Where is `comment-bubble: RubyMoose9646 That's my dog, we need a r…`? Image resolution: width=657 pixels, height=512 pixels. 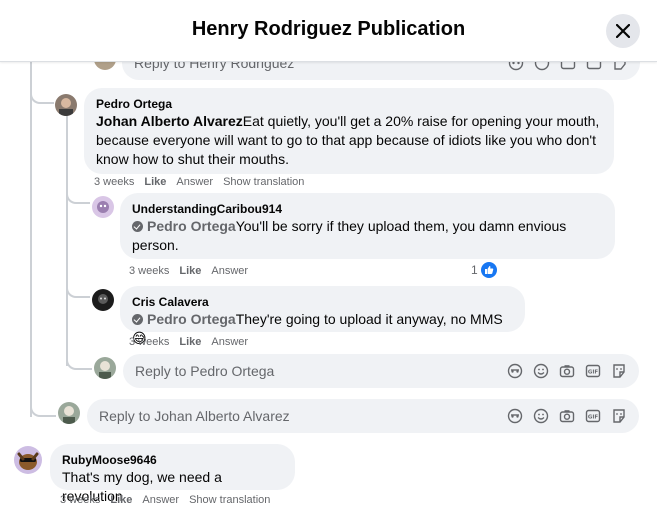 comment-bubble: RubyMoose9646 That's my dog, we need a r… is located at coordinates (172, 474).